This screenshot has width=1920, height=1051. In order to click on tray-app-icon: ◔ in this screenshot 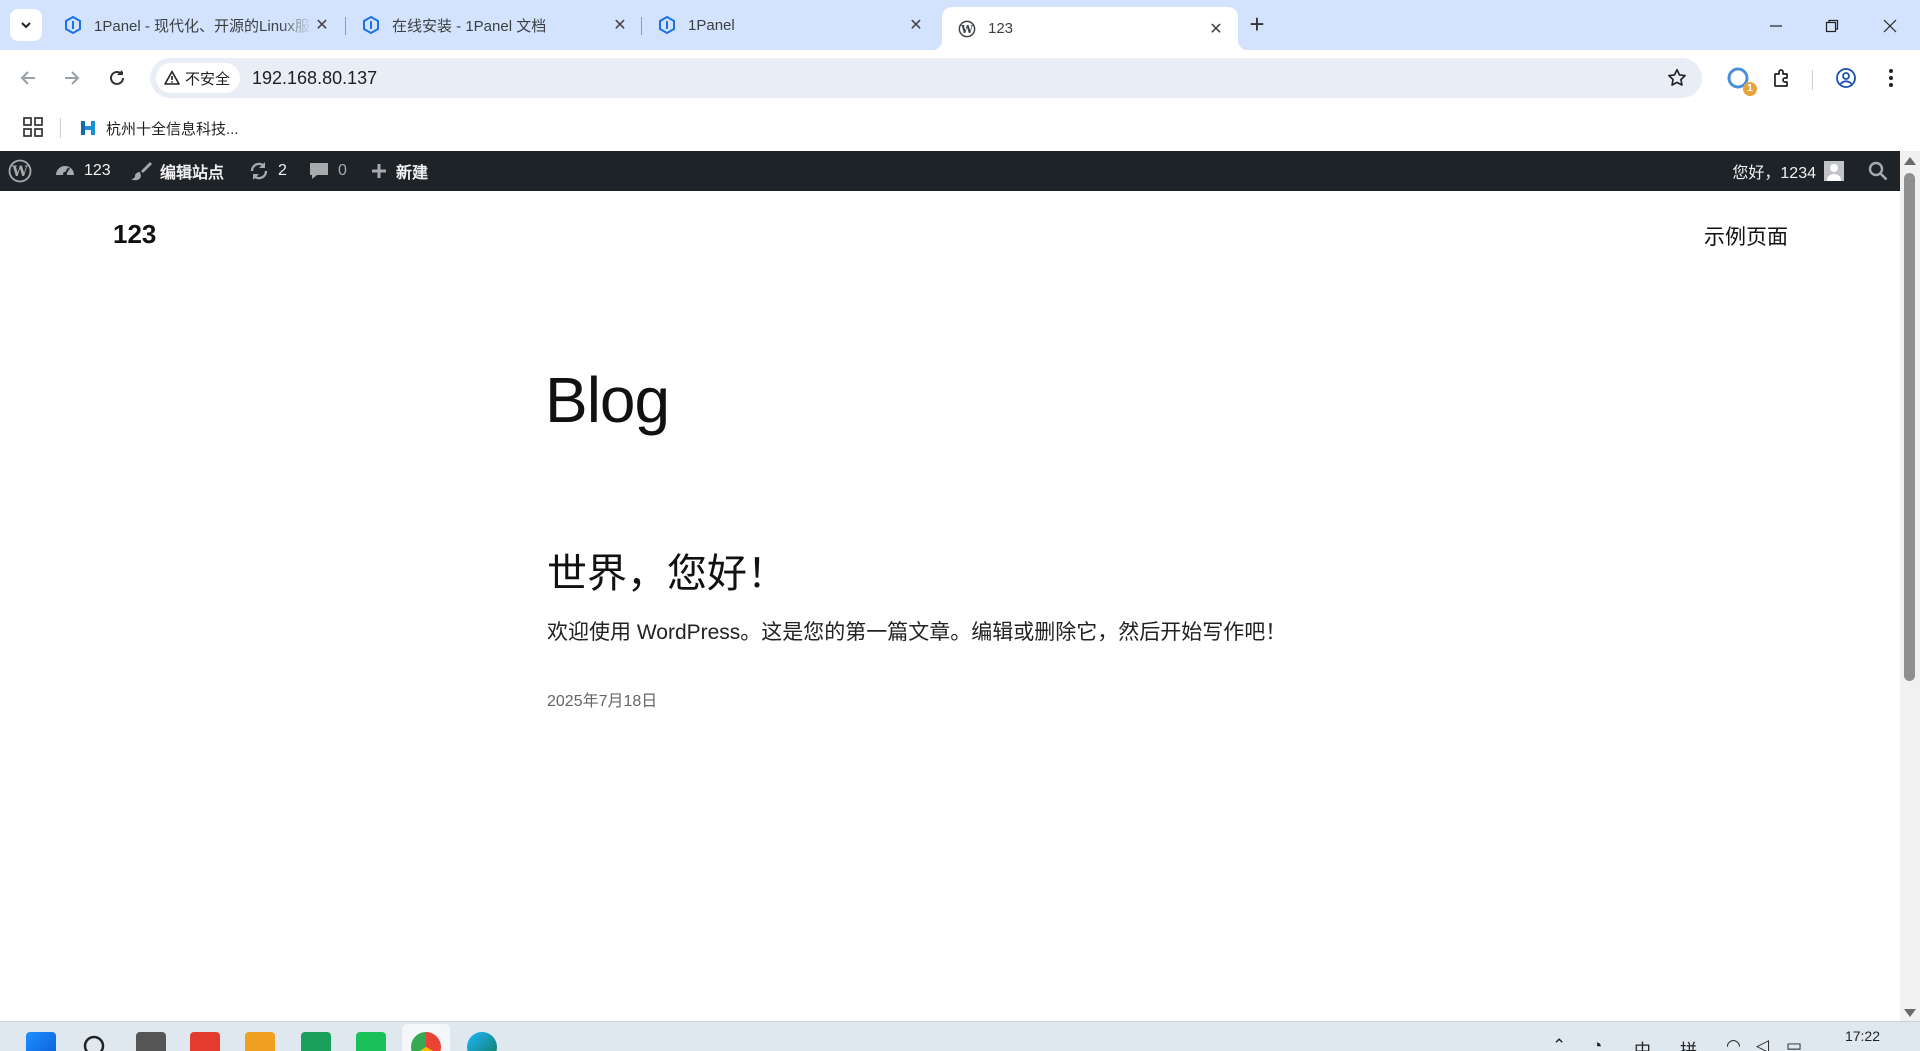, I will do `click(1597, 1043)`.